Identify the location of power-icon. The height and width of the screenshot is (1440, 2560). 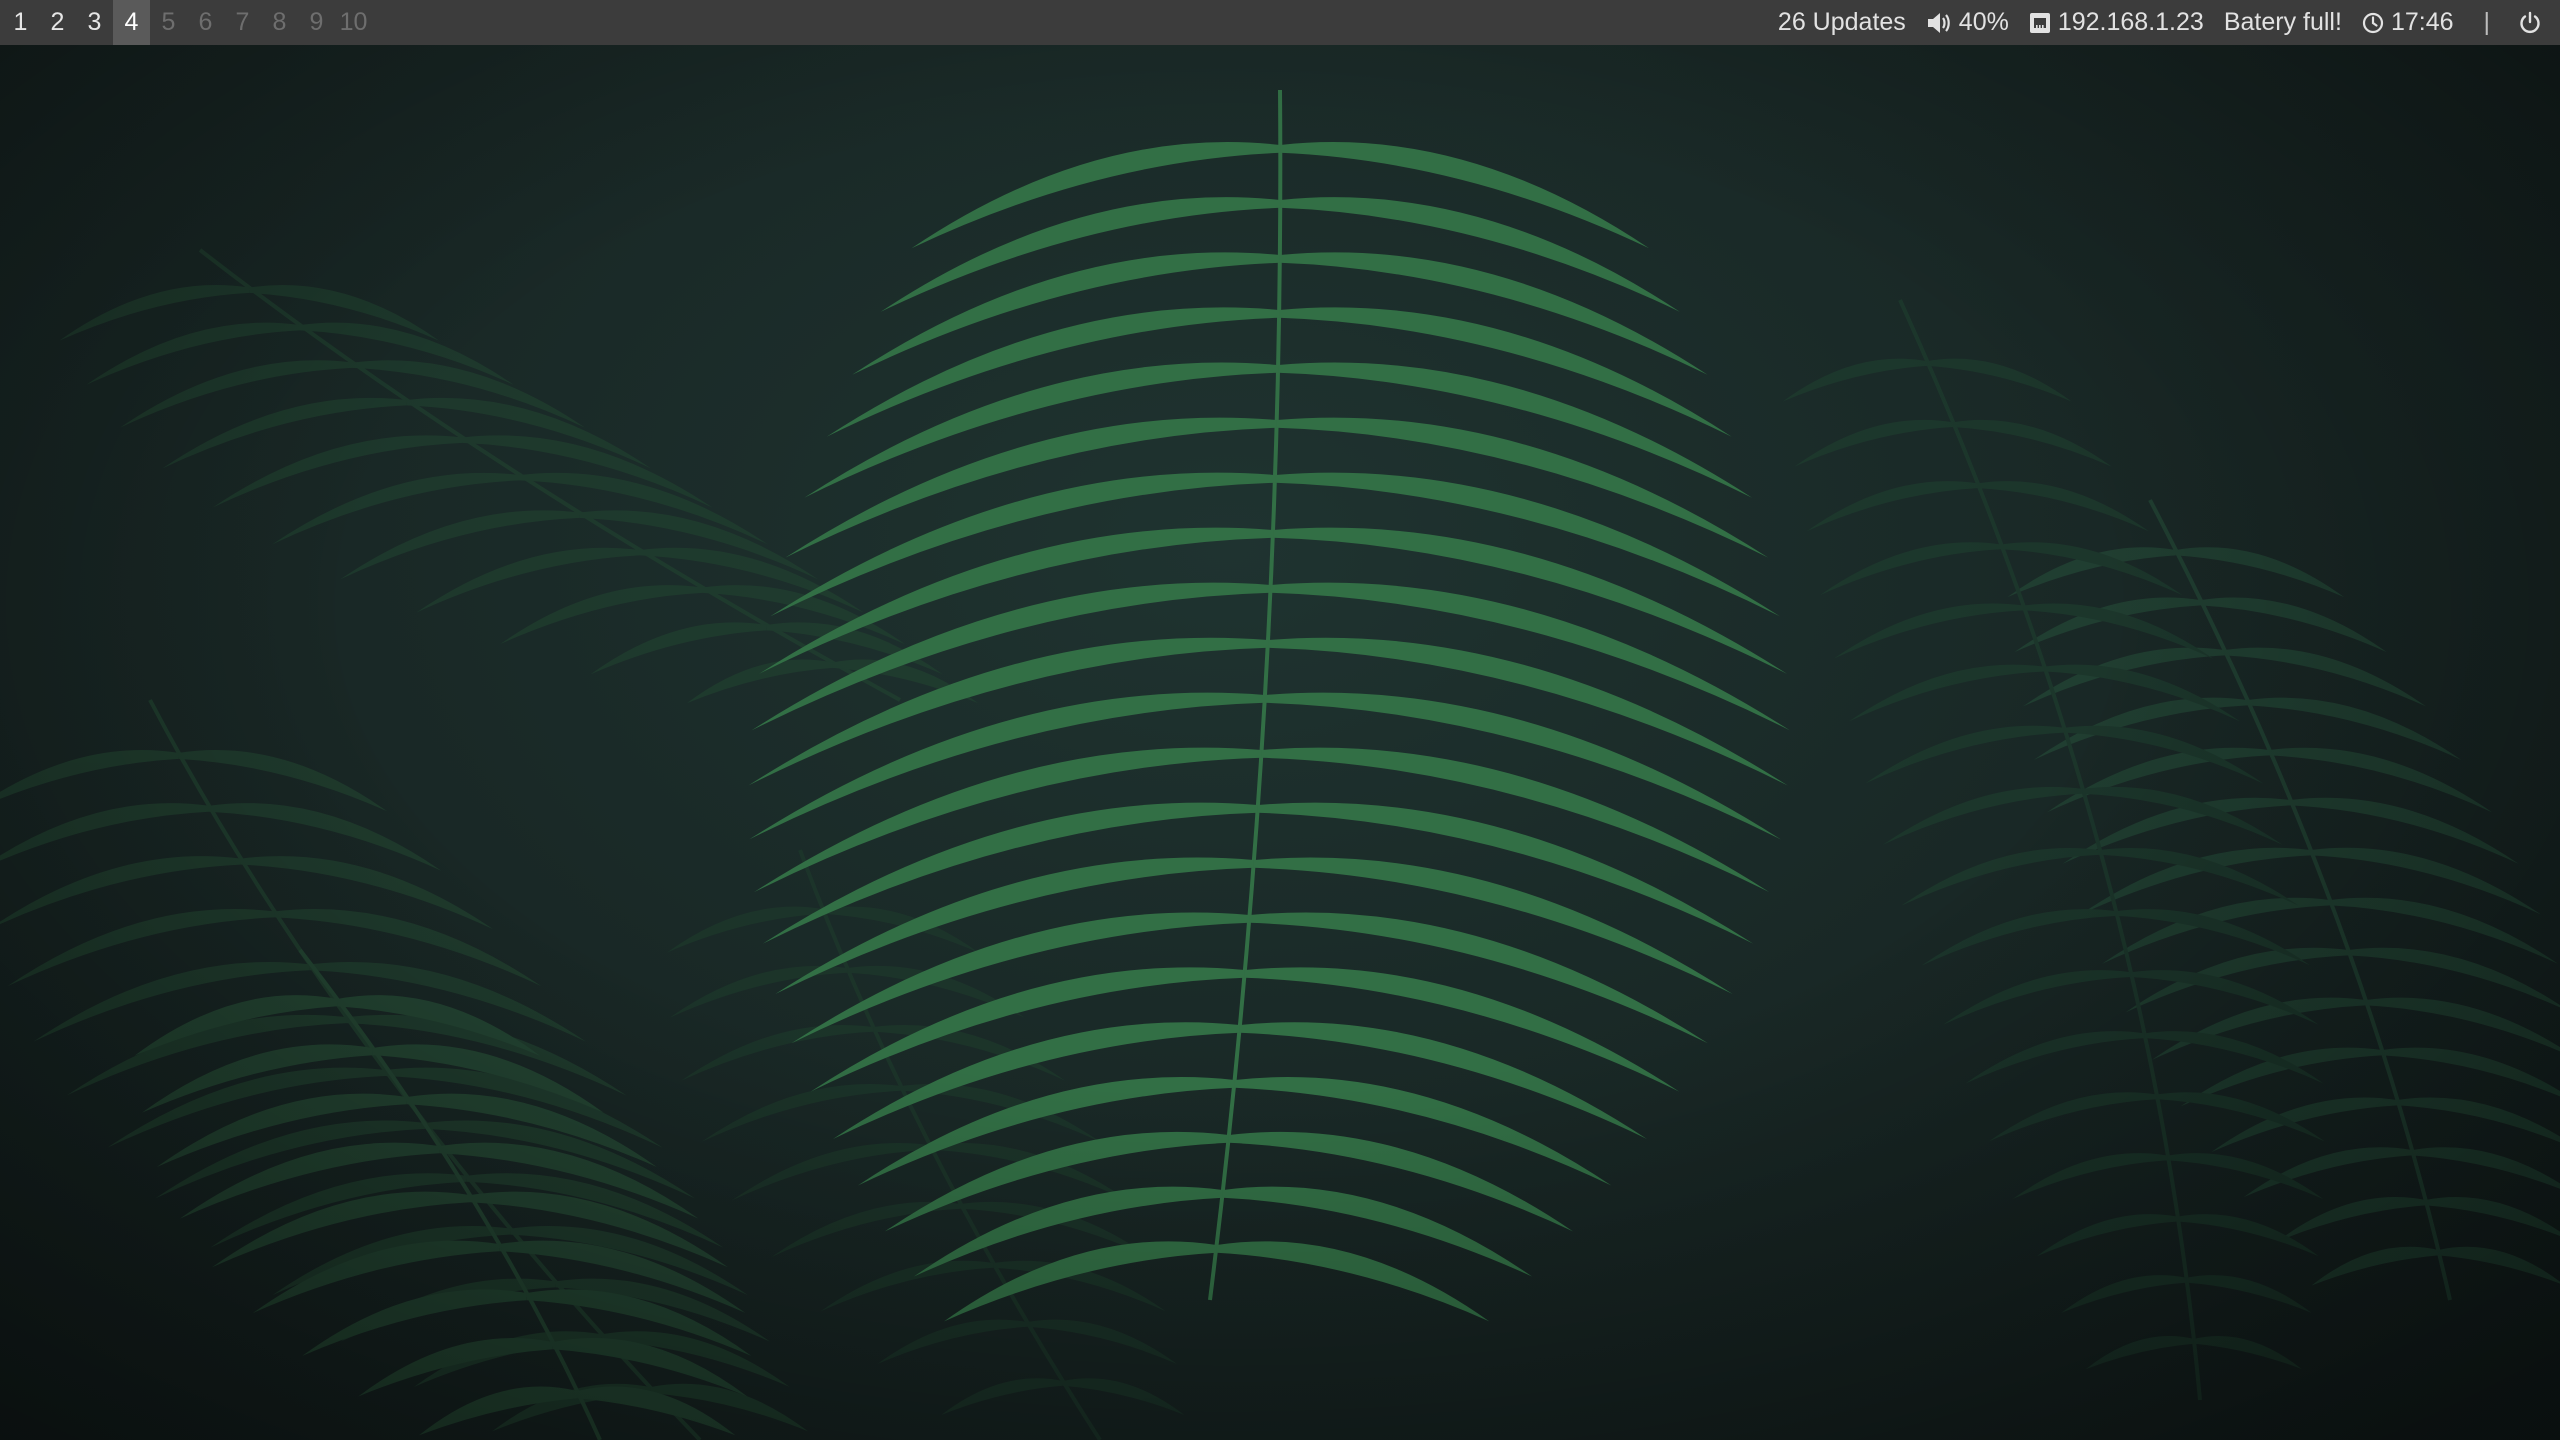
(2530, 22).